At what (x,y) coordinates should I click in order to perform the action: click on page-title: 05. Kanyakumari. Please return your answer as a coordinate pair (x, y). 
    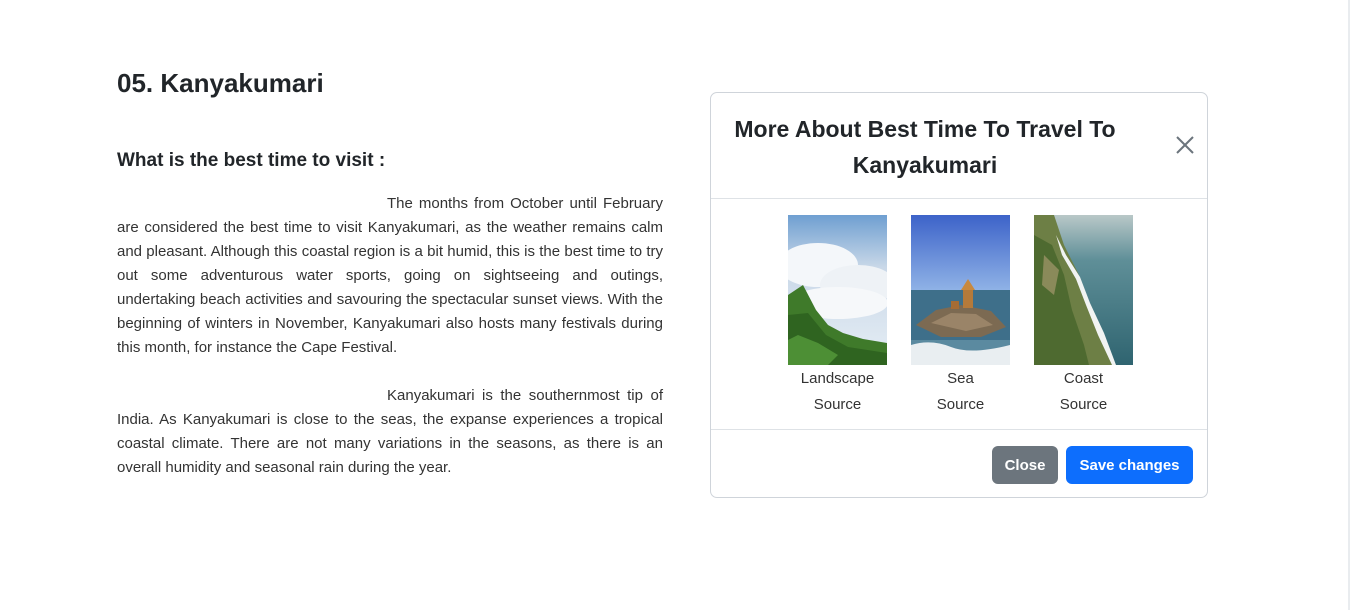
    Looking at the image, I should click on (220, 83).